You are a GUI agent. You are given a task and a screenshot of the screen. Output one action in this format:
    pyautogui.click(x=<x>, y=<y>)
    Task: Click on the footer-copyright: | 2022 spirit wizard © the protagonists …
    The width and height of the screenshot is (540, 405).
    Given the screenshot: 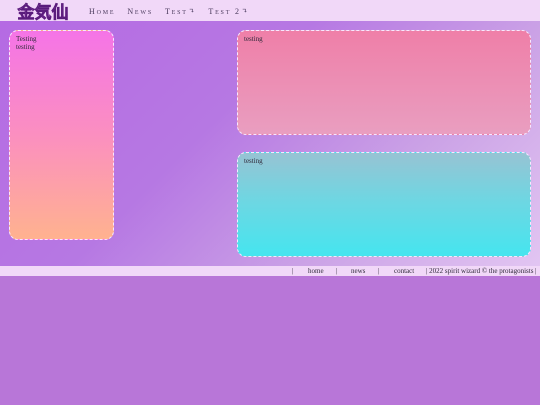 What is the action you would take?
    pyautogui.click(x=481, y=271)
    